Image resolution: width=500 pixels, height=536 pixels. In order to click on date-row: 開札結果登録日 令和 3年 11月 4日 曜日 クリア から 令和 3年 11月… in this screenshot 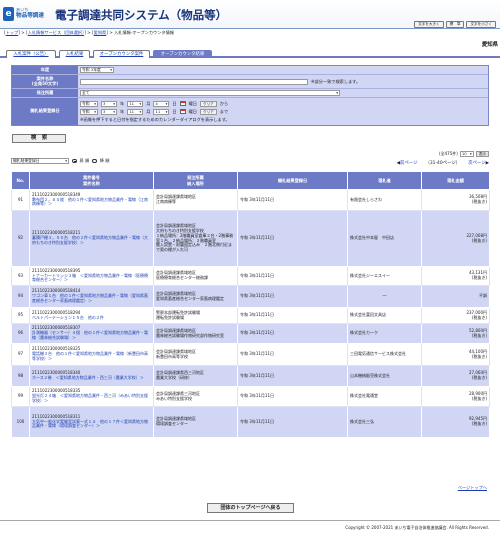, I will do `click(250, 111)`.